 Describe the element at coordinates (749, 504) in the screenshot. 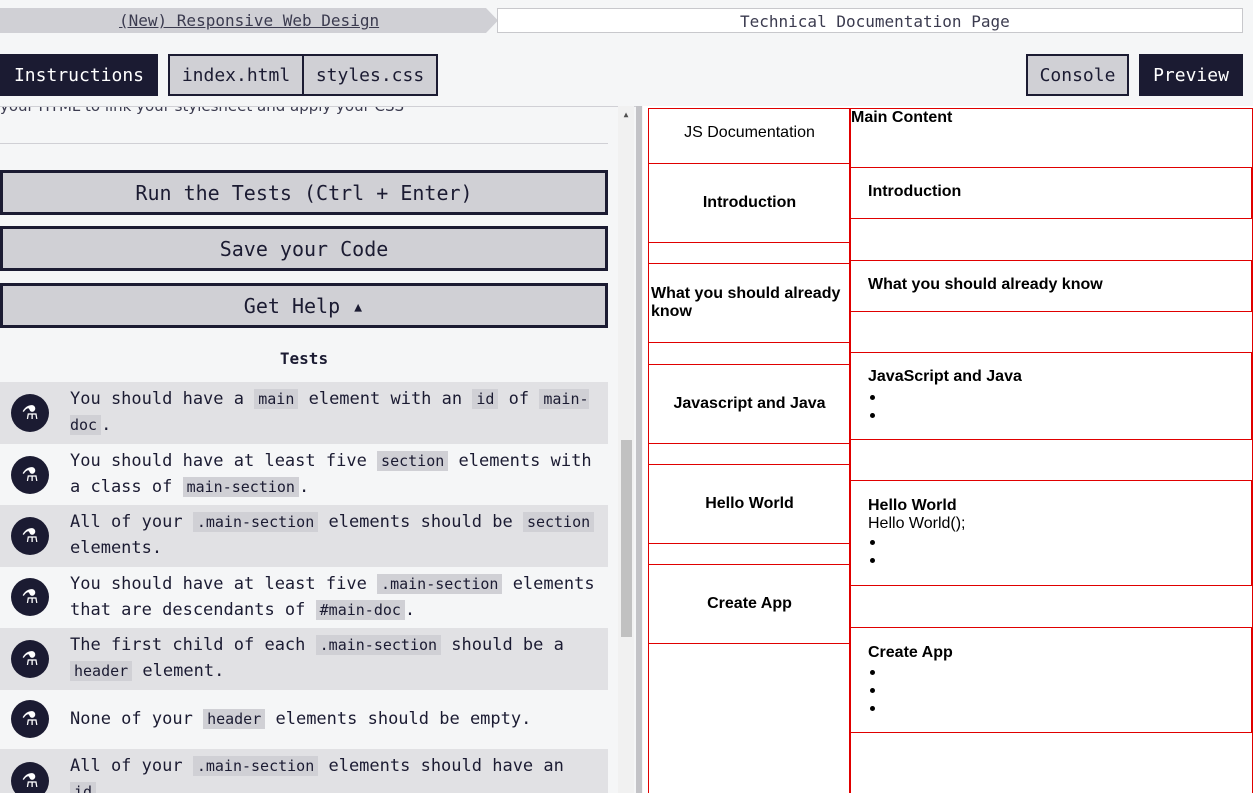

I see `nav-link-hello-world: Hello World` at that location.